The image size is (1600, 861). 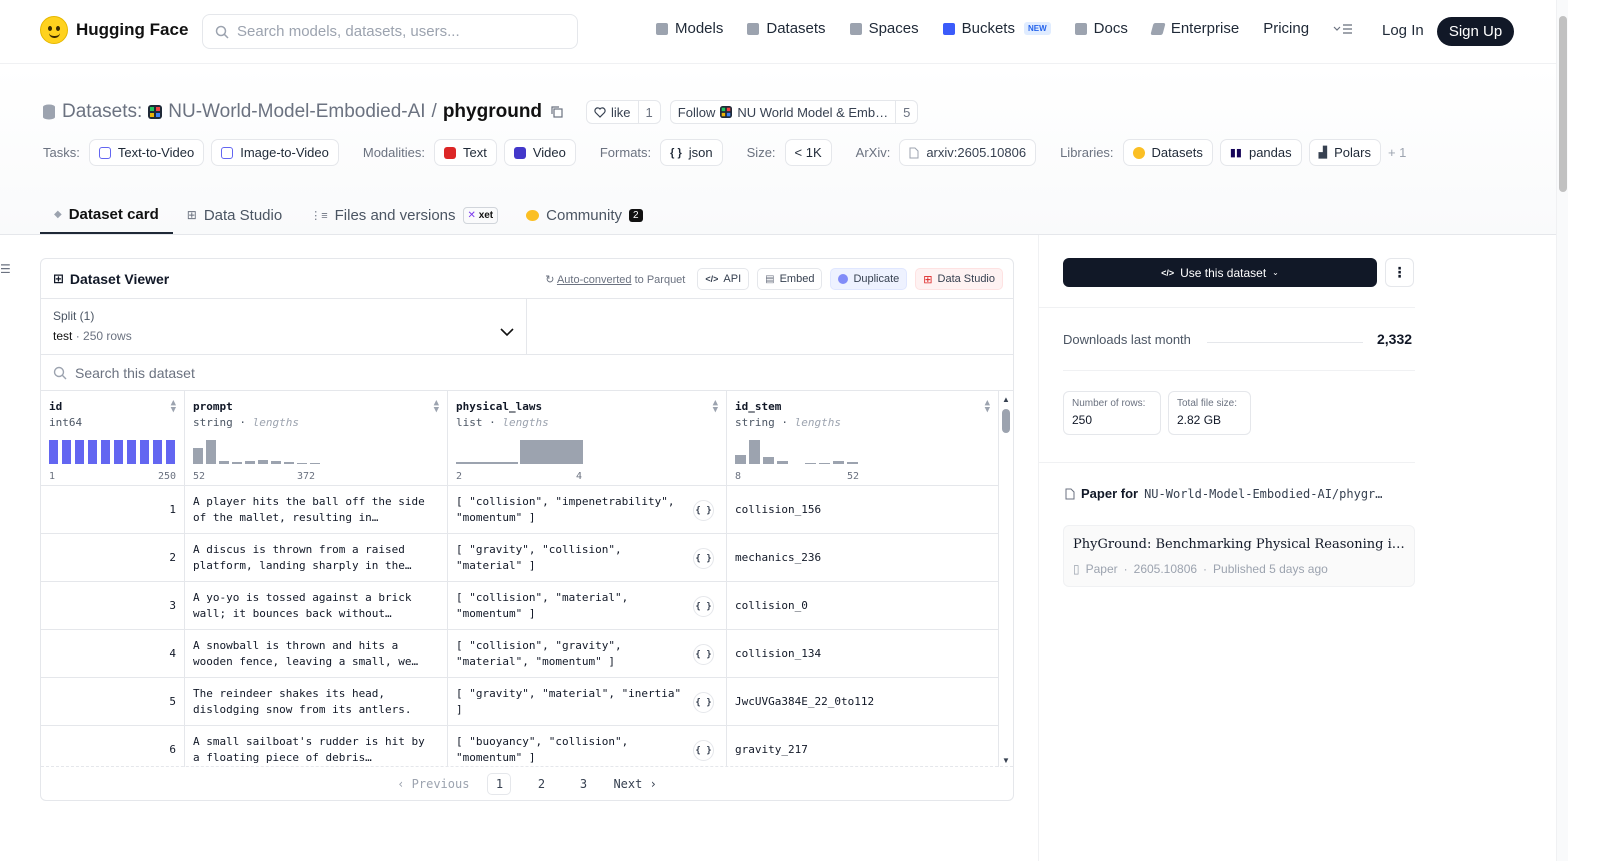 What do you see at coordinates (1110, 493) in the screenshot?
I see `paper-label: Paper for` at bounding box center [1110, 493].